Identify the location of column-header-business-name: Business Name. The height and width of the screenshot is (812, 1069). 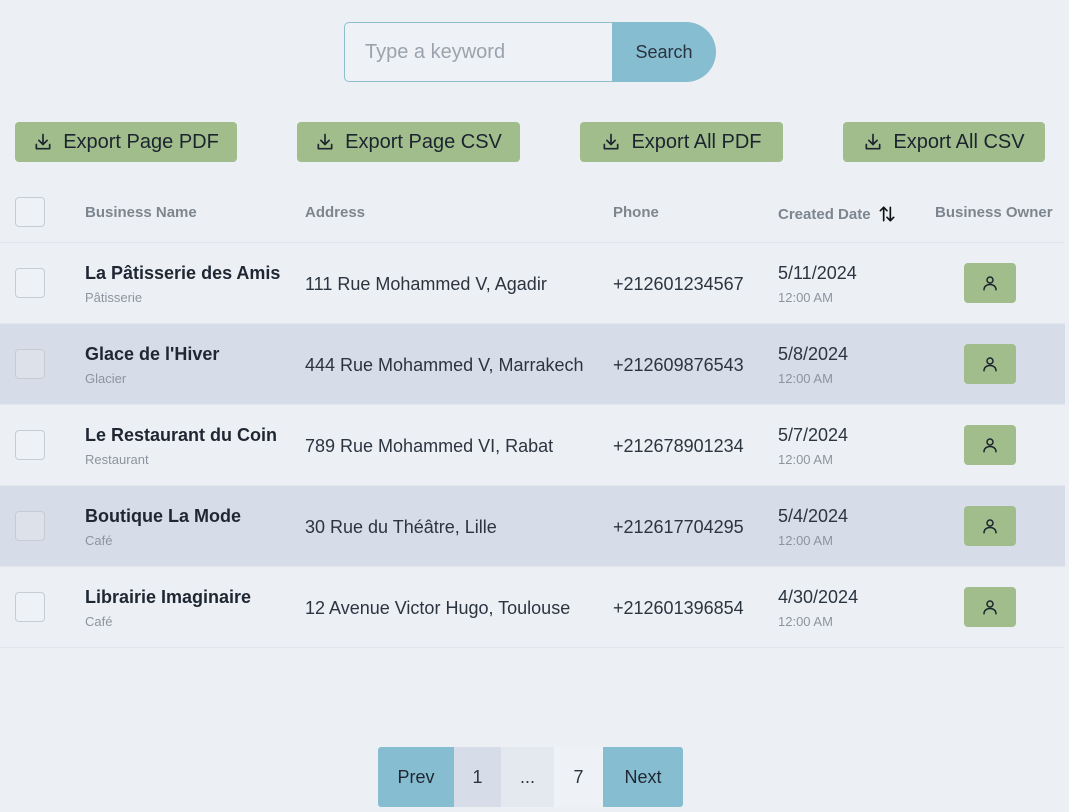
(141, 212).